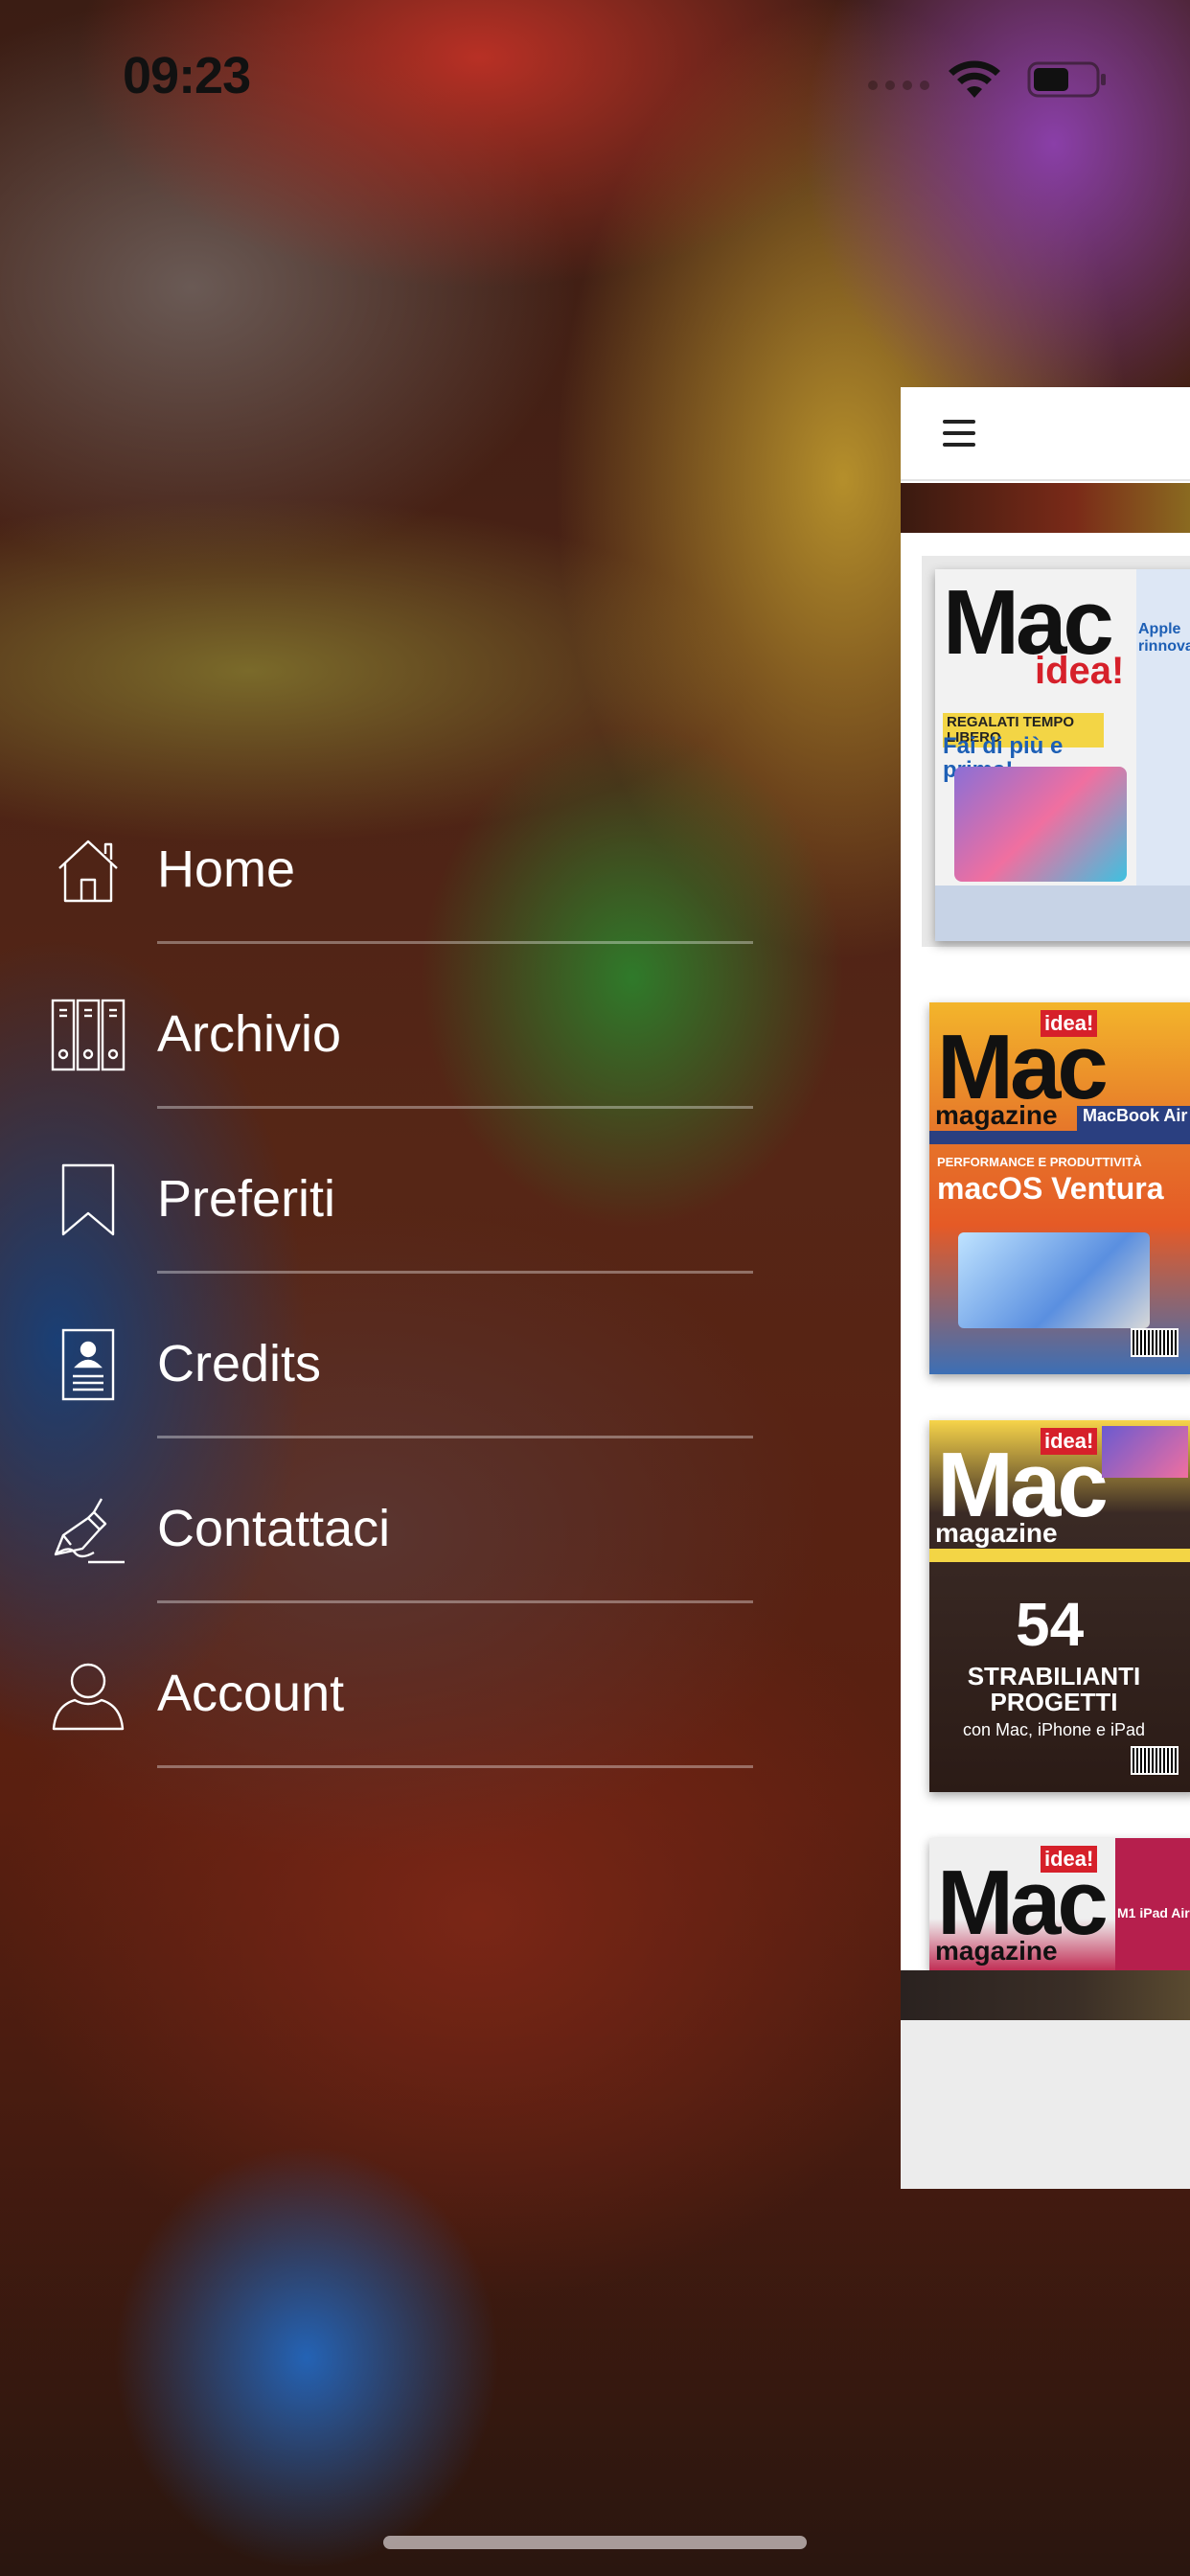 This screenshot has width=1190, height=2576. What do you see at coordinates (274, 1529) in the screenshot?
I see `menu-label-contattaci: Contattaci` at bounding box center [274, 1529].